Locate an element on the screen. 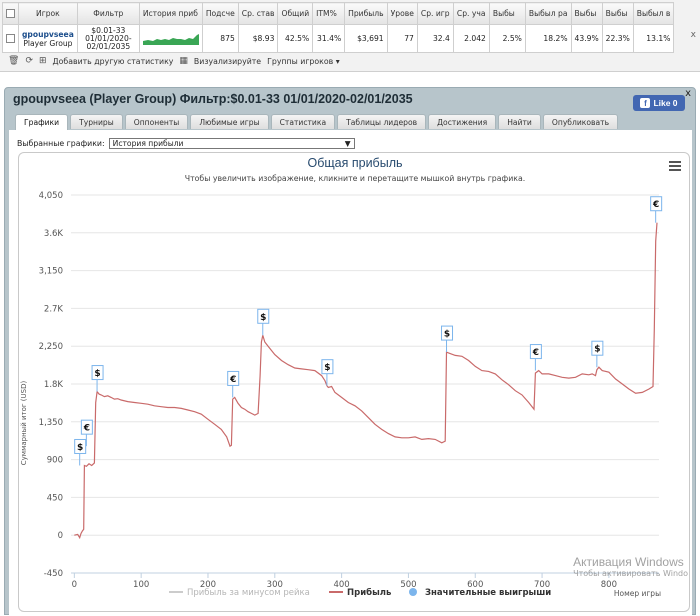 This screenshot has width=700, height=616. y-tick-label: 0 is located at coordinates (60, 536).